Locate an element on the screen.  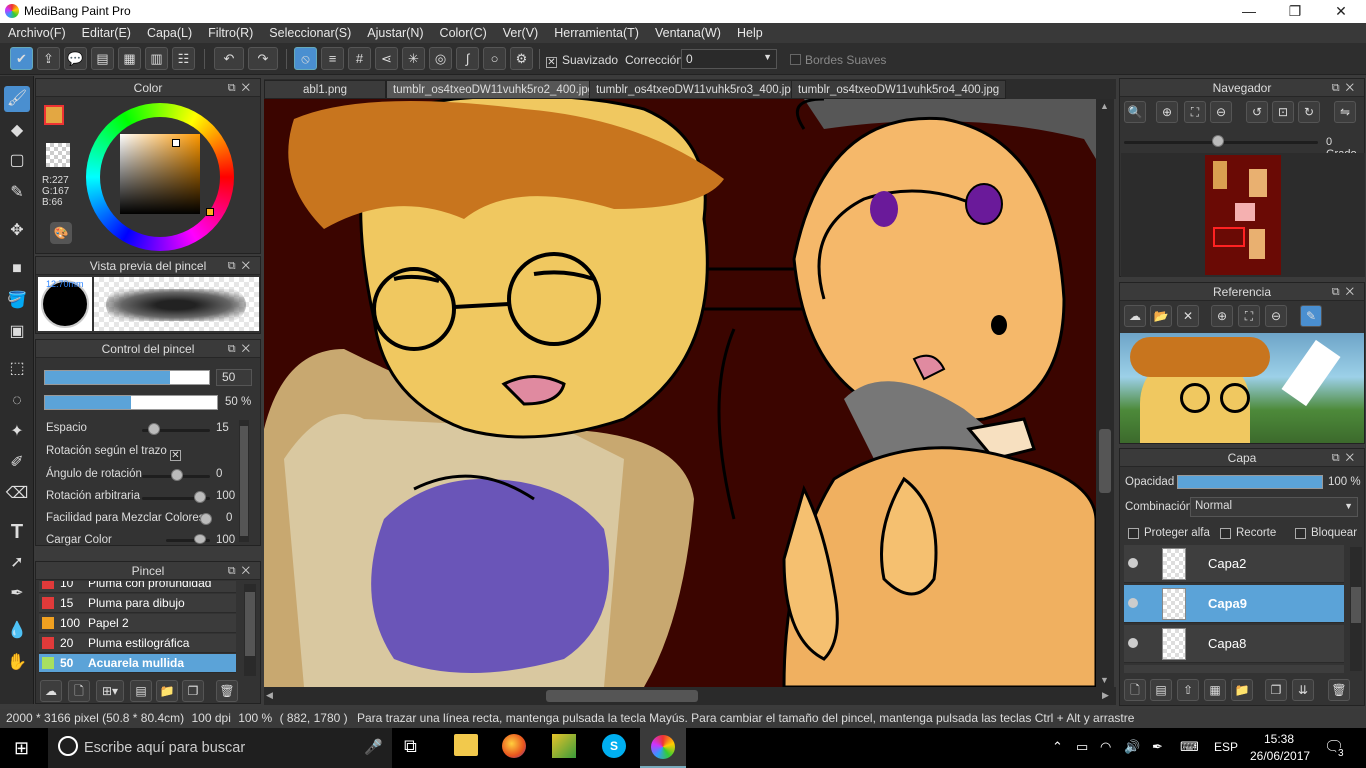
color-mix-knob is located at coordinates (206, 519).